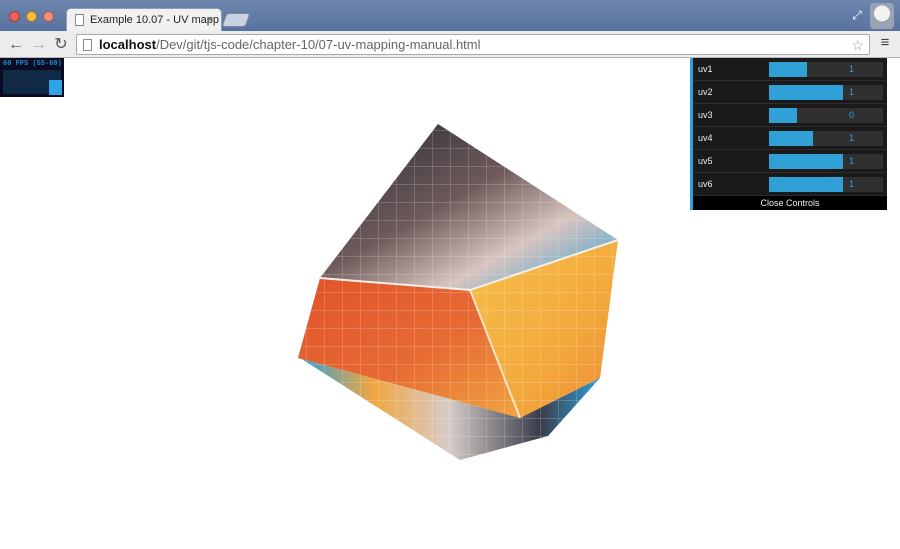 Image resolution: width=900 pixels, height=549 pixels. What do you see at coordinates (705, 115) in the screenshot?
I see `slider-label: uv3` at bounding box center [705, 115].